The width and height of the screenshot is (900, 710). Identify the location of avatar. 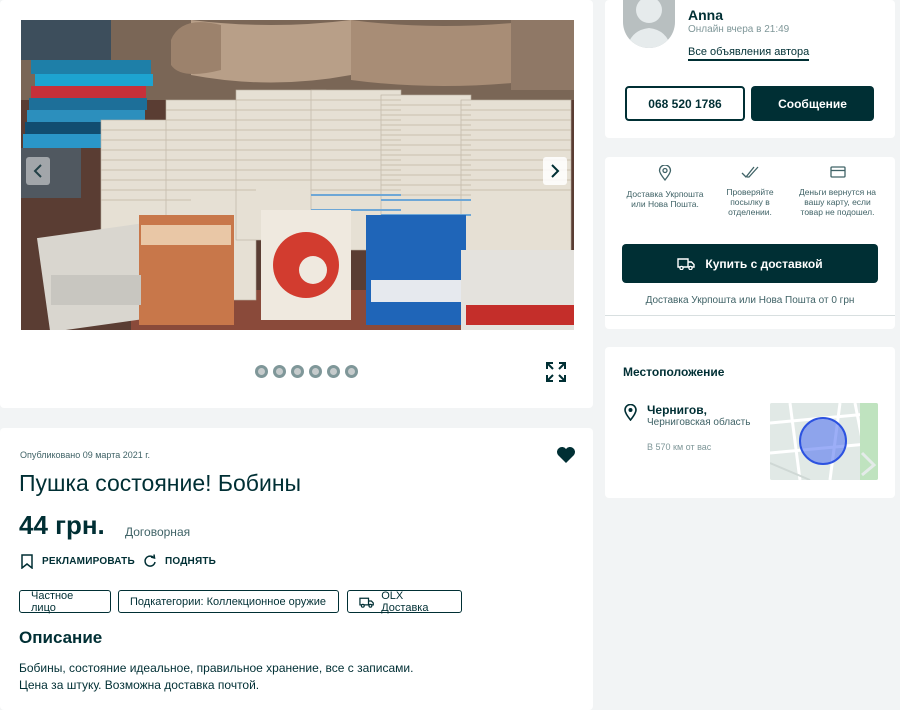
(649, 24).